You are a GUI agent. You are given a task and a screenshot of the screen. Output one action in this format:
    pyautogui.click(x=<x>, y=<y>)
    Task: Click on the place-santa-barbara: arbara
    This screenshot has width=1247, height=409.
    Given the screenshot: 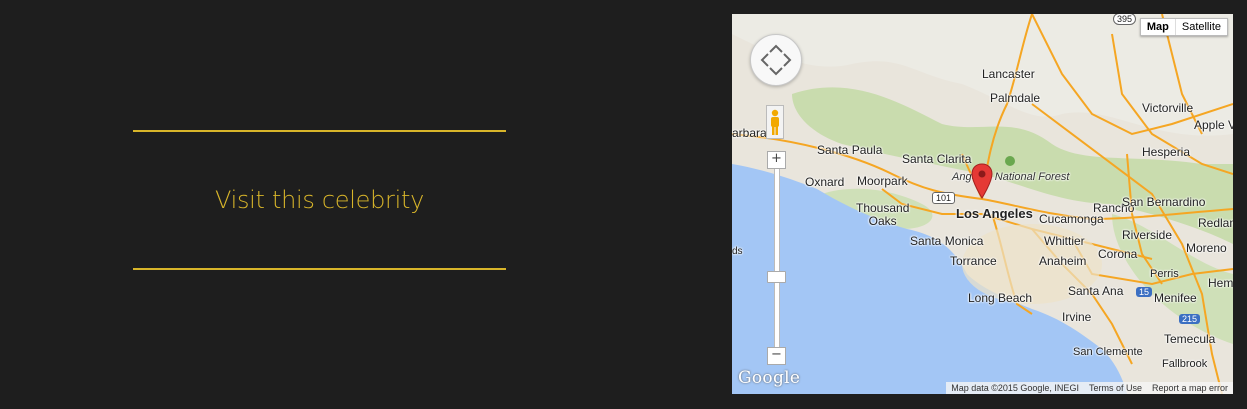 What is the action you would take?
    pyautogui.click(x=749, y=133)
    